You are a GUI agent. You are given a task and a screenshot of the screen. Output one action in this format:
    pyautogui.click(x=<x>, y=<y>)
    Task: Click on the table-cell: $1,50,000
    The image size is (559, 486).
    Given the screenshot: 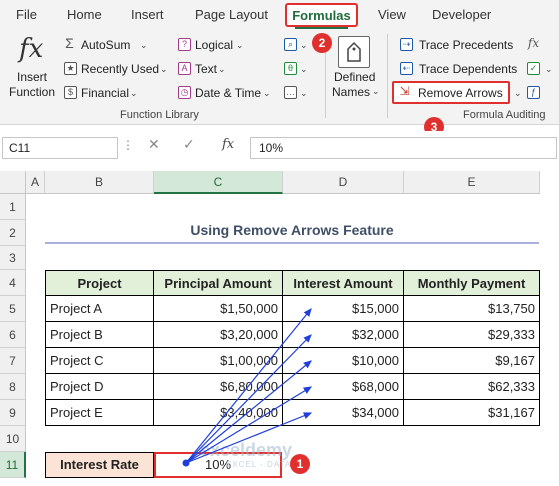 What is the action you would take?
    pyautogui.click(x=218, y=309)
    